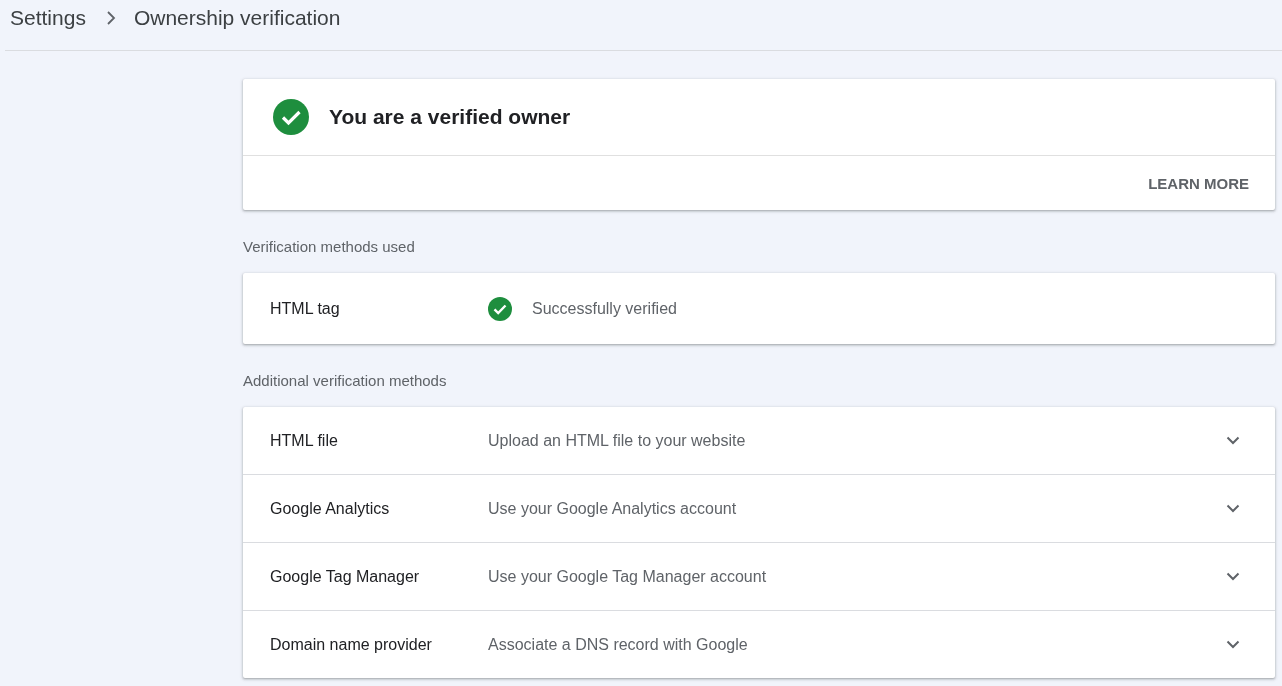  I want to click on section-heading: Verification methods used, so click(329, 246).